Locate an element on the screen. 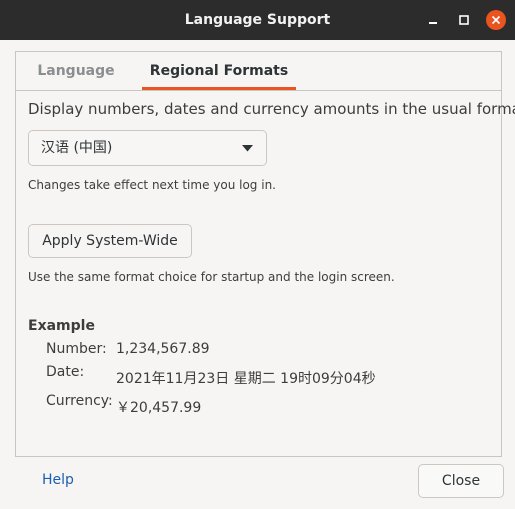  tab-bar: Language Regional Formats is located at coordinates (258, 71).